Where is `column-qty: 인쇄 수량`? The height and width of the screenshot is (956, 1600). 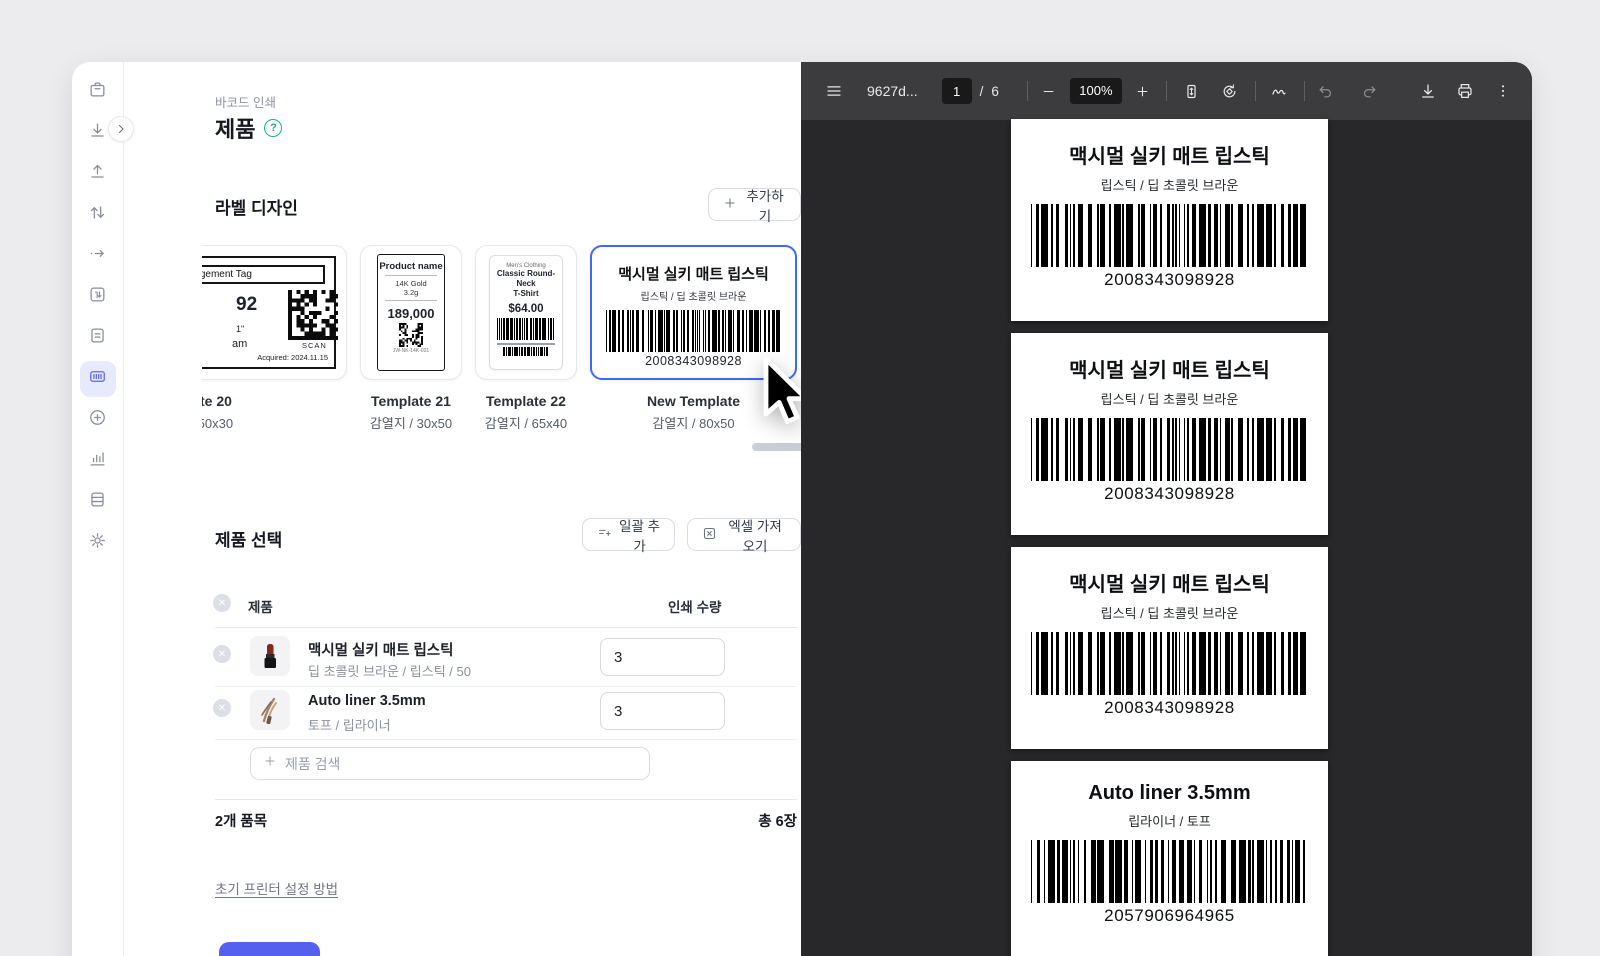
column-qty: 인쇄 수량 is located at coordinates (695, 607).